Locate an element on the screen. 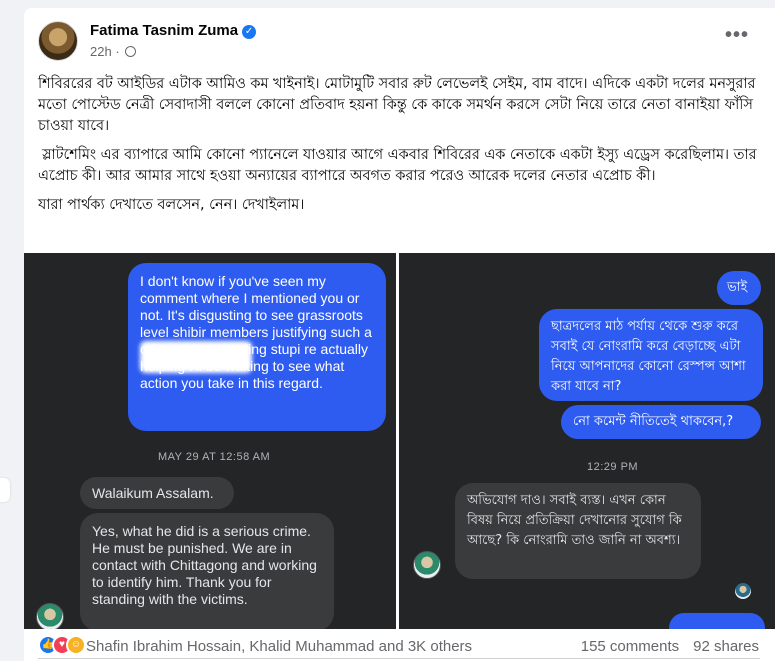 This screenshot has width=775, height=661. post-meta: 22h · is located at coordinates (113, 51).